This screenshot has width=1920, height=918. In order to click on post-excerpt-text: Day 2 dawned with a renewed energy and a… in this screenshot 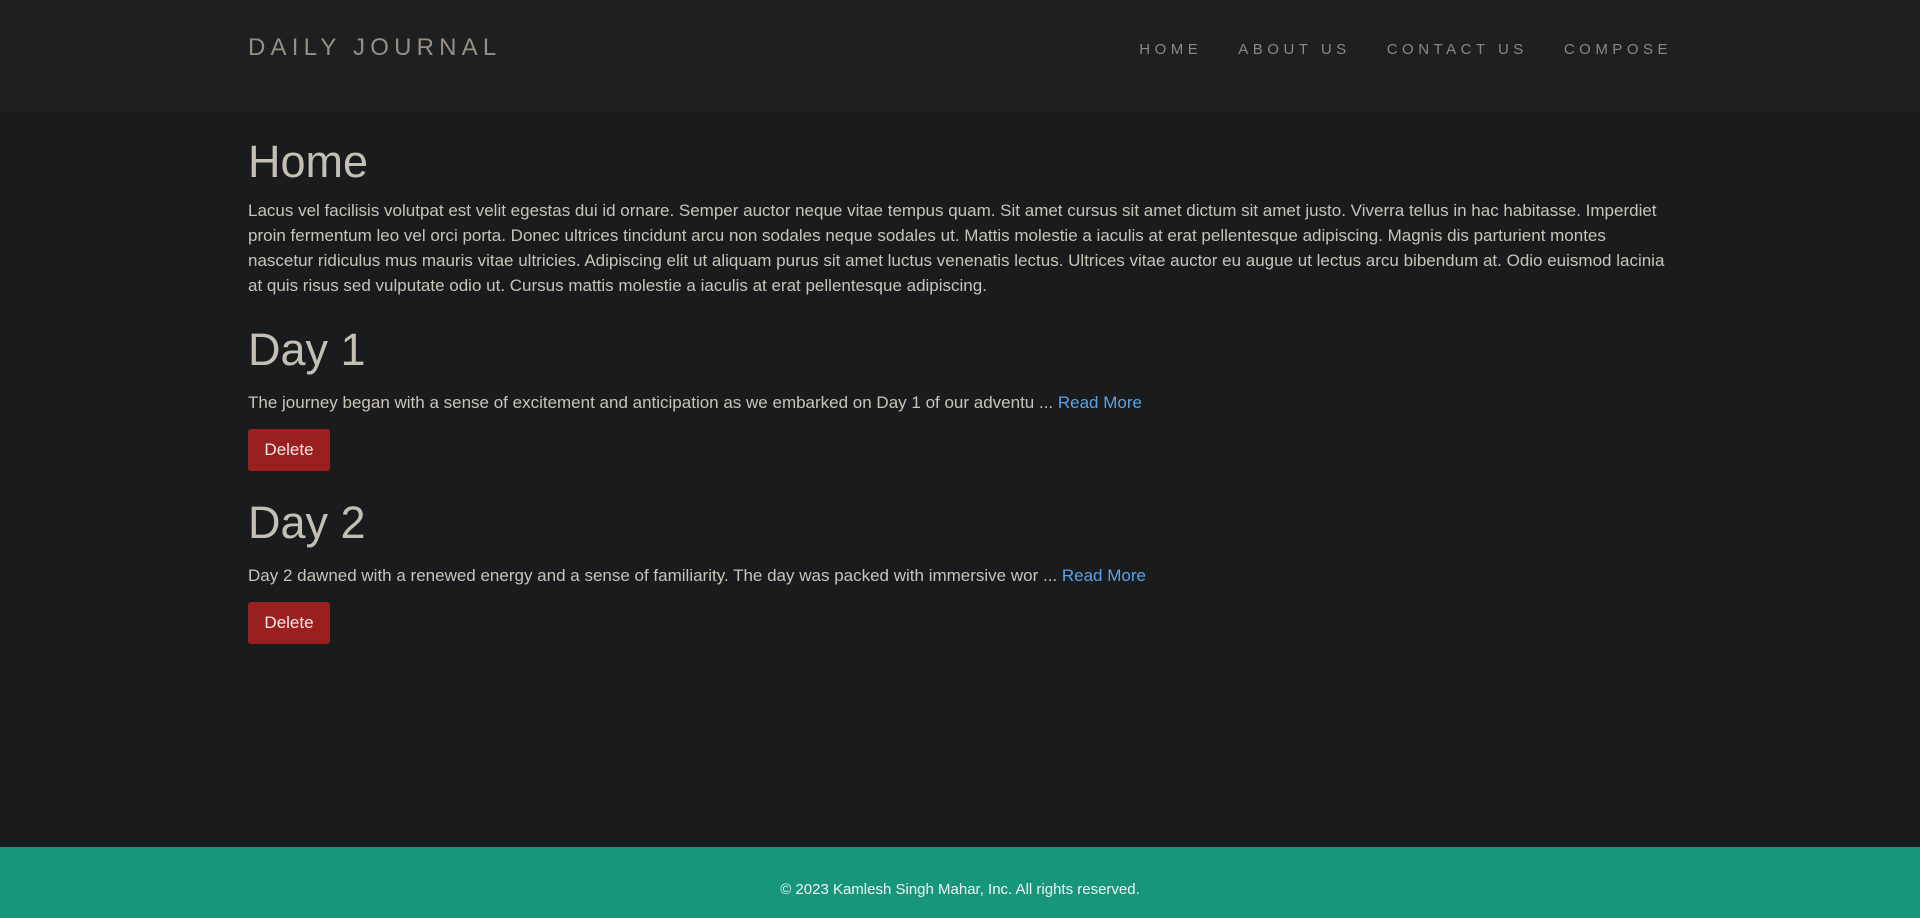, I will do `click(655, 575)`.